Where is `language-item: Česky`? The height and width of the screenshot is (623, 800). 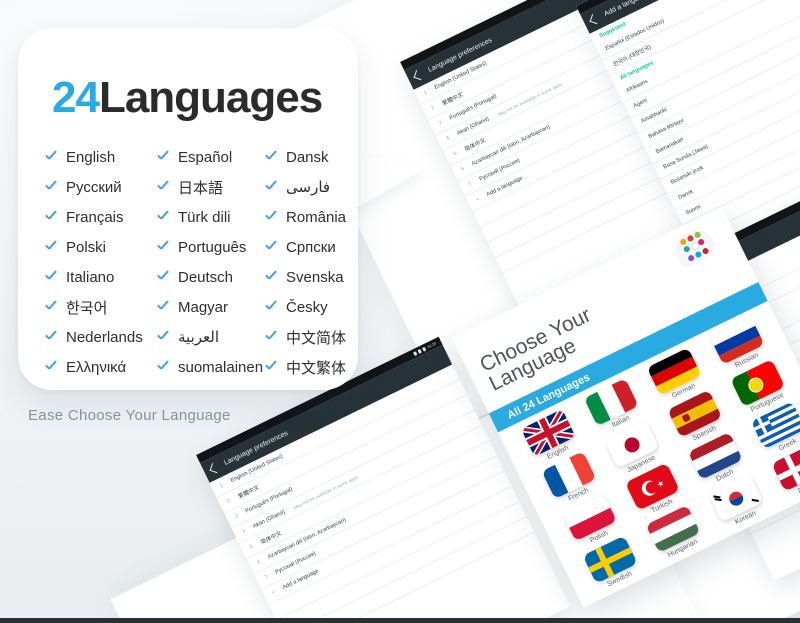 language-item: Česky is located at coordinates (310, 307).